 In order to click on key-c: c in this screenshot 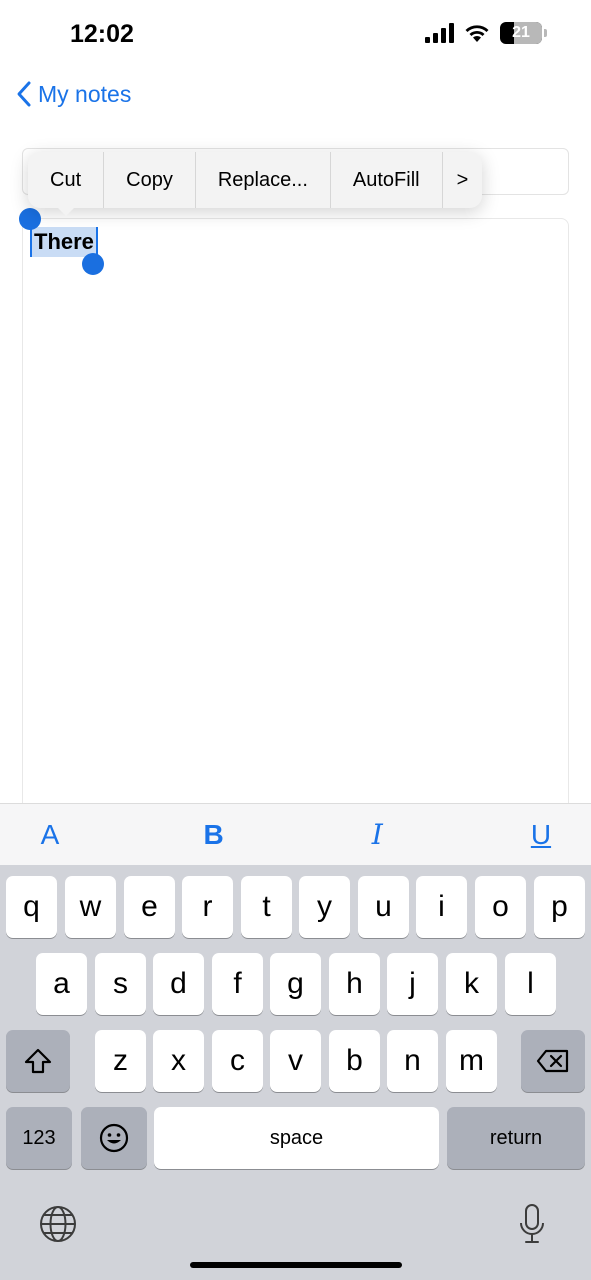, I will do `click(237, 1061)`.